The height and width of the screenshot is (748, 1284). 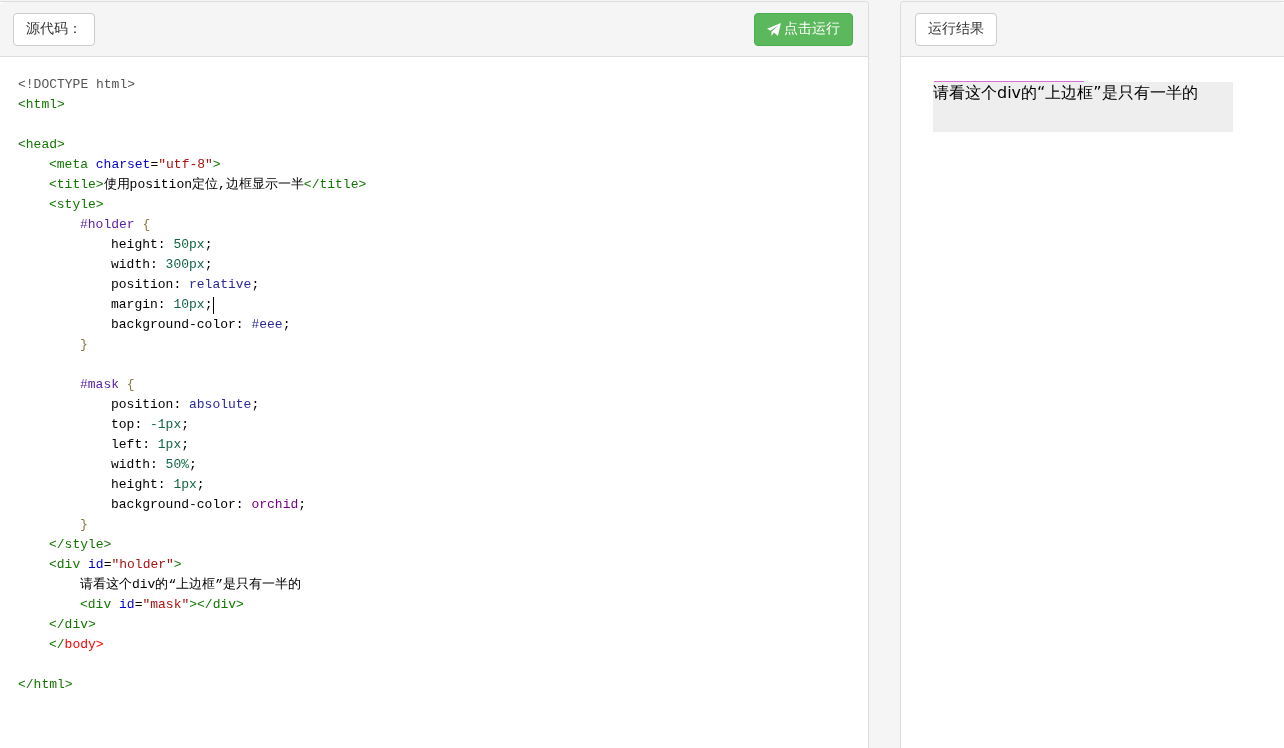 I want to click on code-line: 请看这个div的“上边框”是只有一半的, so click(x=190, y=585).